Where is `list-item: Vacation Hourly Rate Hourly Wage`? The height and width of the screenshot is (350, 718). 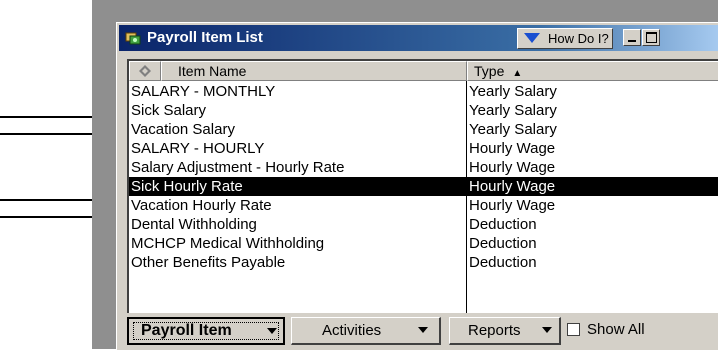
list-item: Vacation Hourly Rate Hourly Wage is located at coordinates (423, 205).